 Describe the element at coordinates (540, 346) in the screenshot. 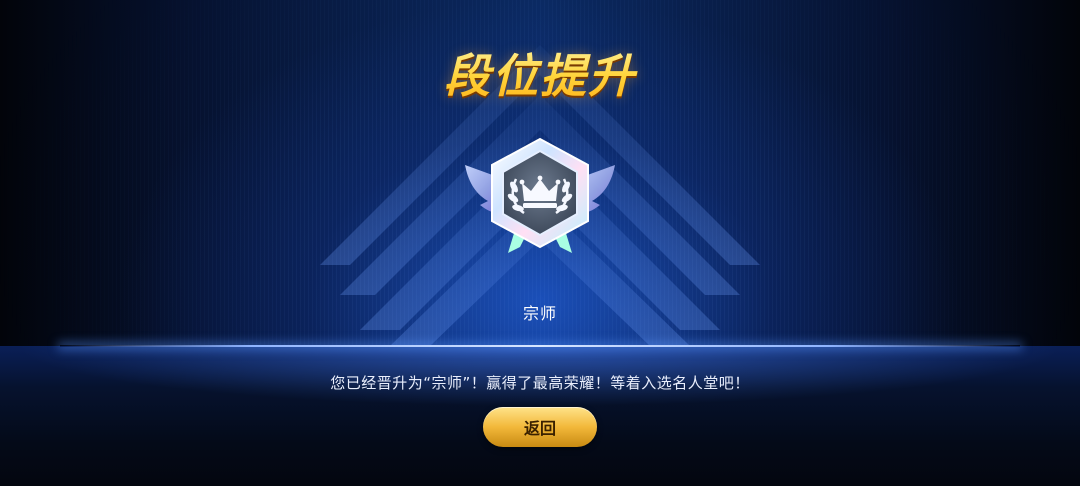

I see `horizon-line` at that location.